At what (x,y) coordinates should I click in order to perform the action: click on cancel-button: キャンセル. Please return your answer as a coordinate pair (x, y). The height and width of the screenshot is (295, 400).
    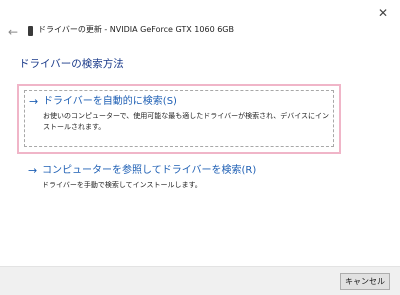
    Looking at the image, I should click on (365, 281).